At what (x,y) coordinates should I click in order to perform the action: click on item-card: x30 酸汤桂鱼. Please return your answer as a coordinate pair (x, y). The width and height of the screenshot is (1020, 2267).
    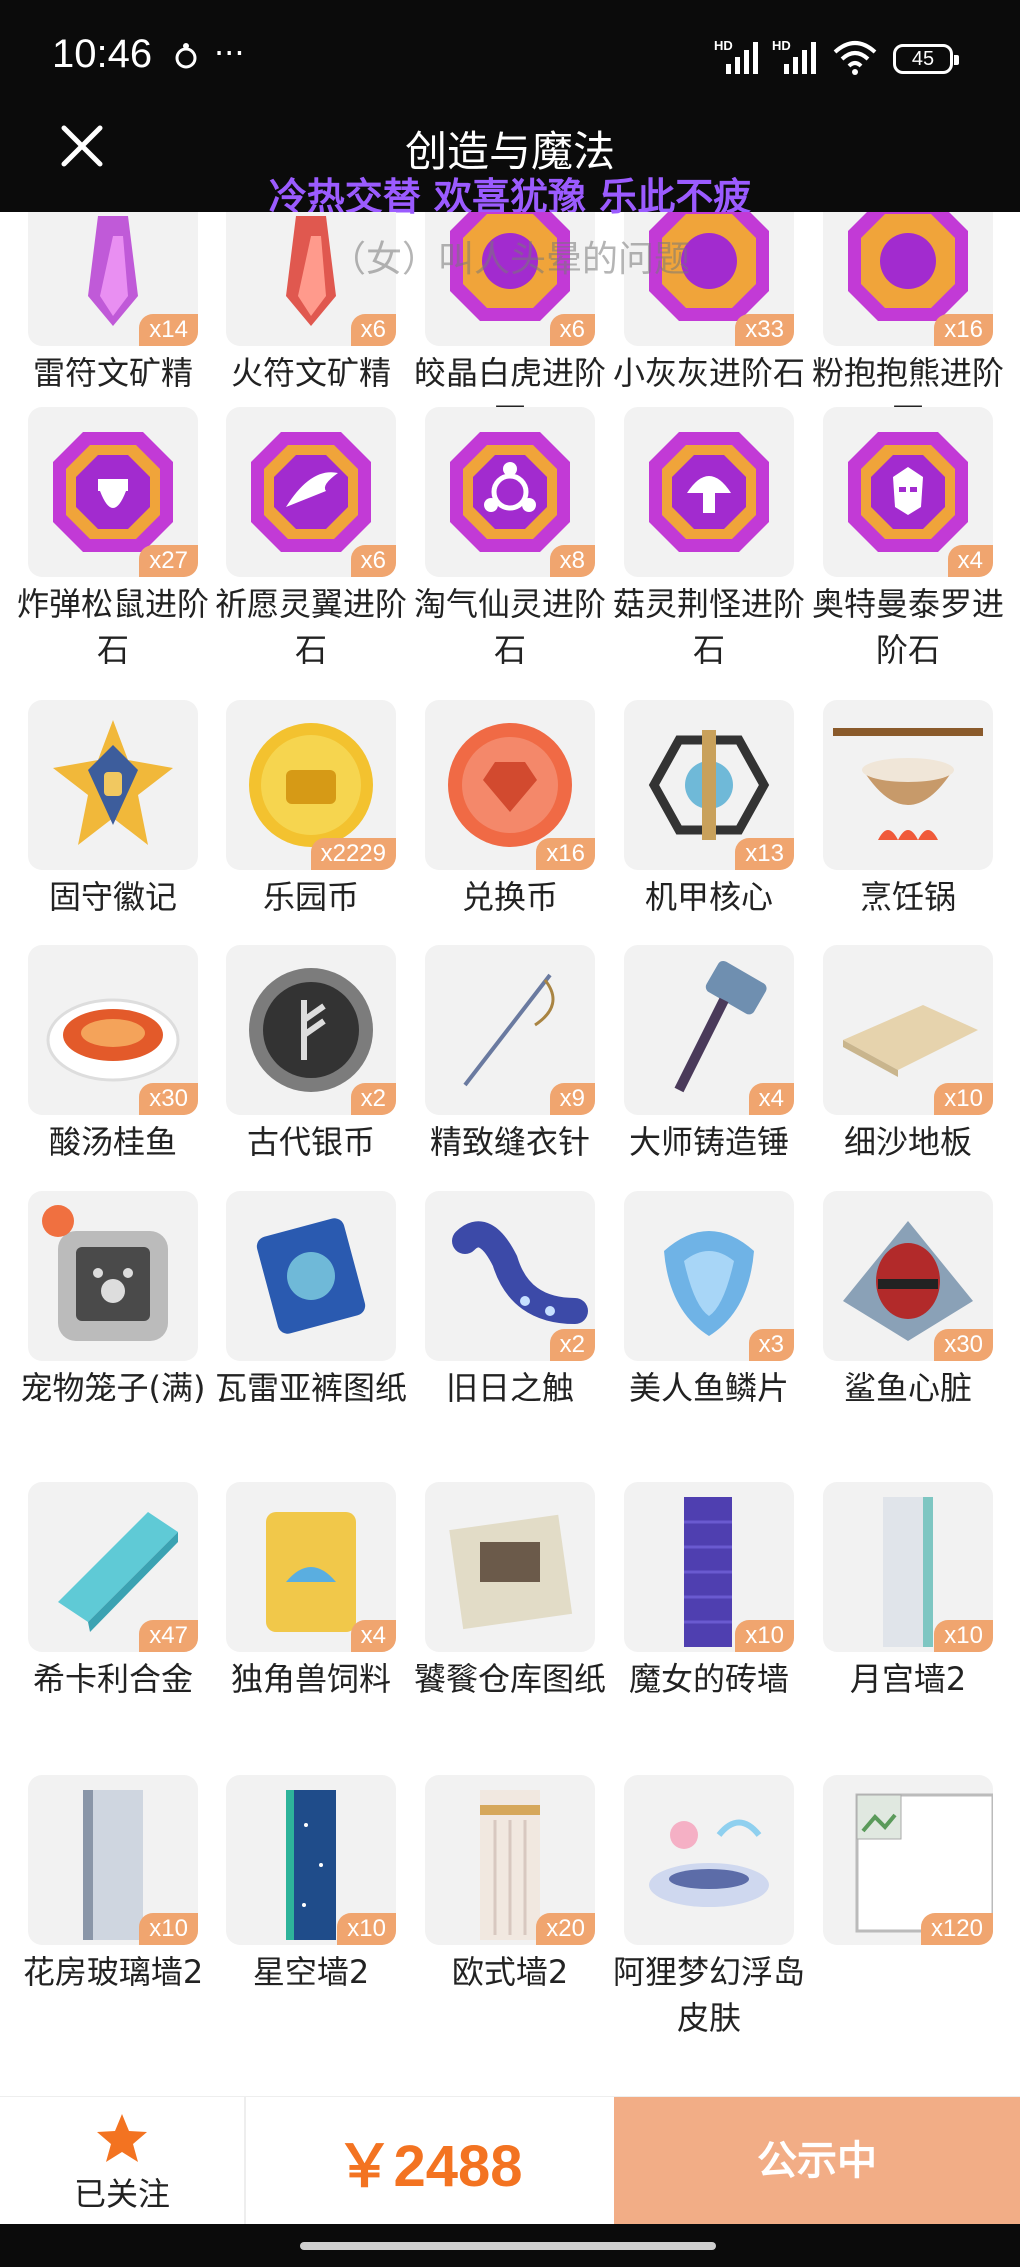
    Looking at the image, I should click on (113, 1055).